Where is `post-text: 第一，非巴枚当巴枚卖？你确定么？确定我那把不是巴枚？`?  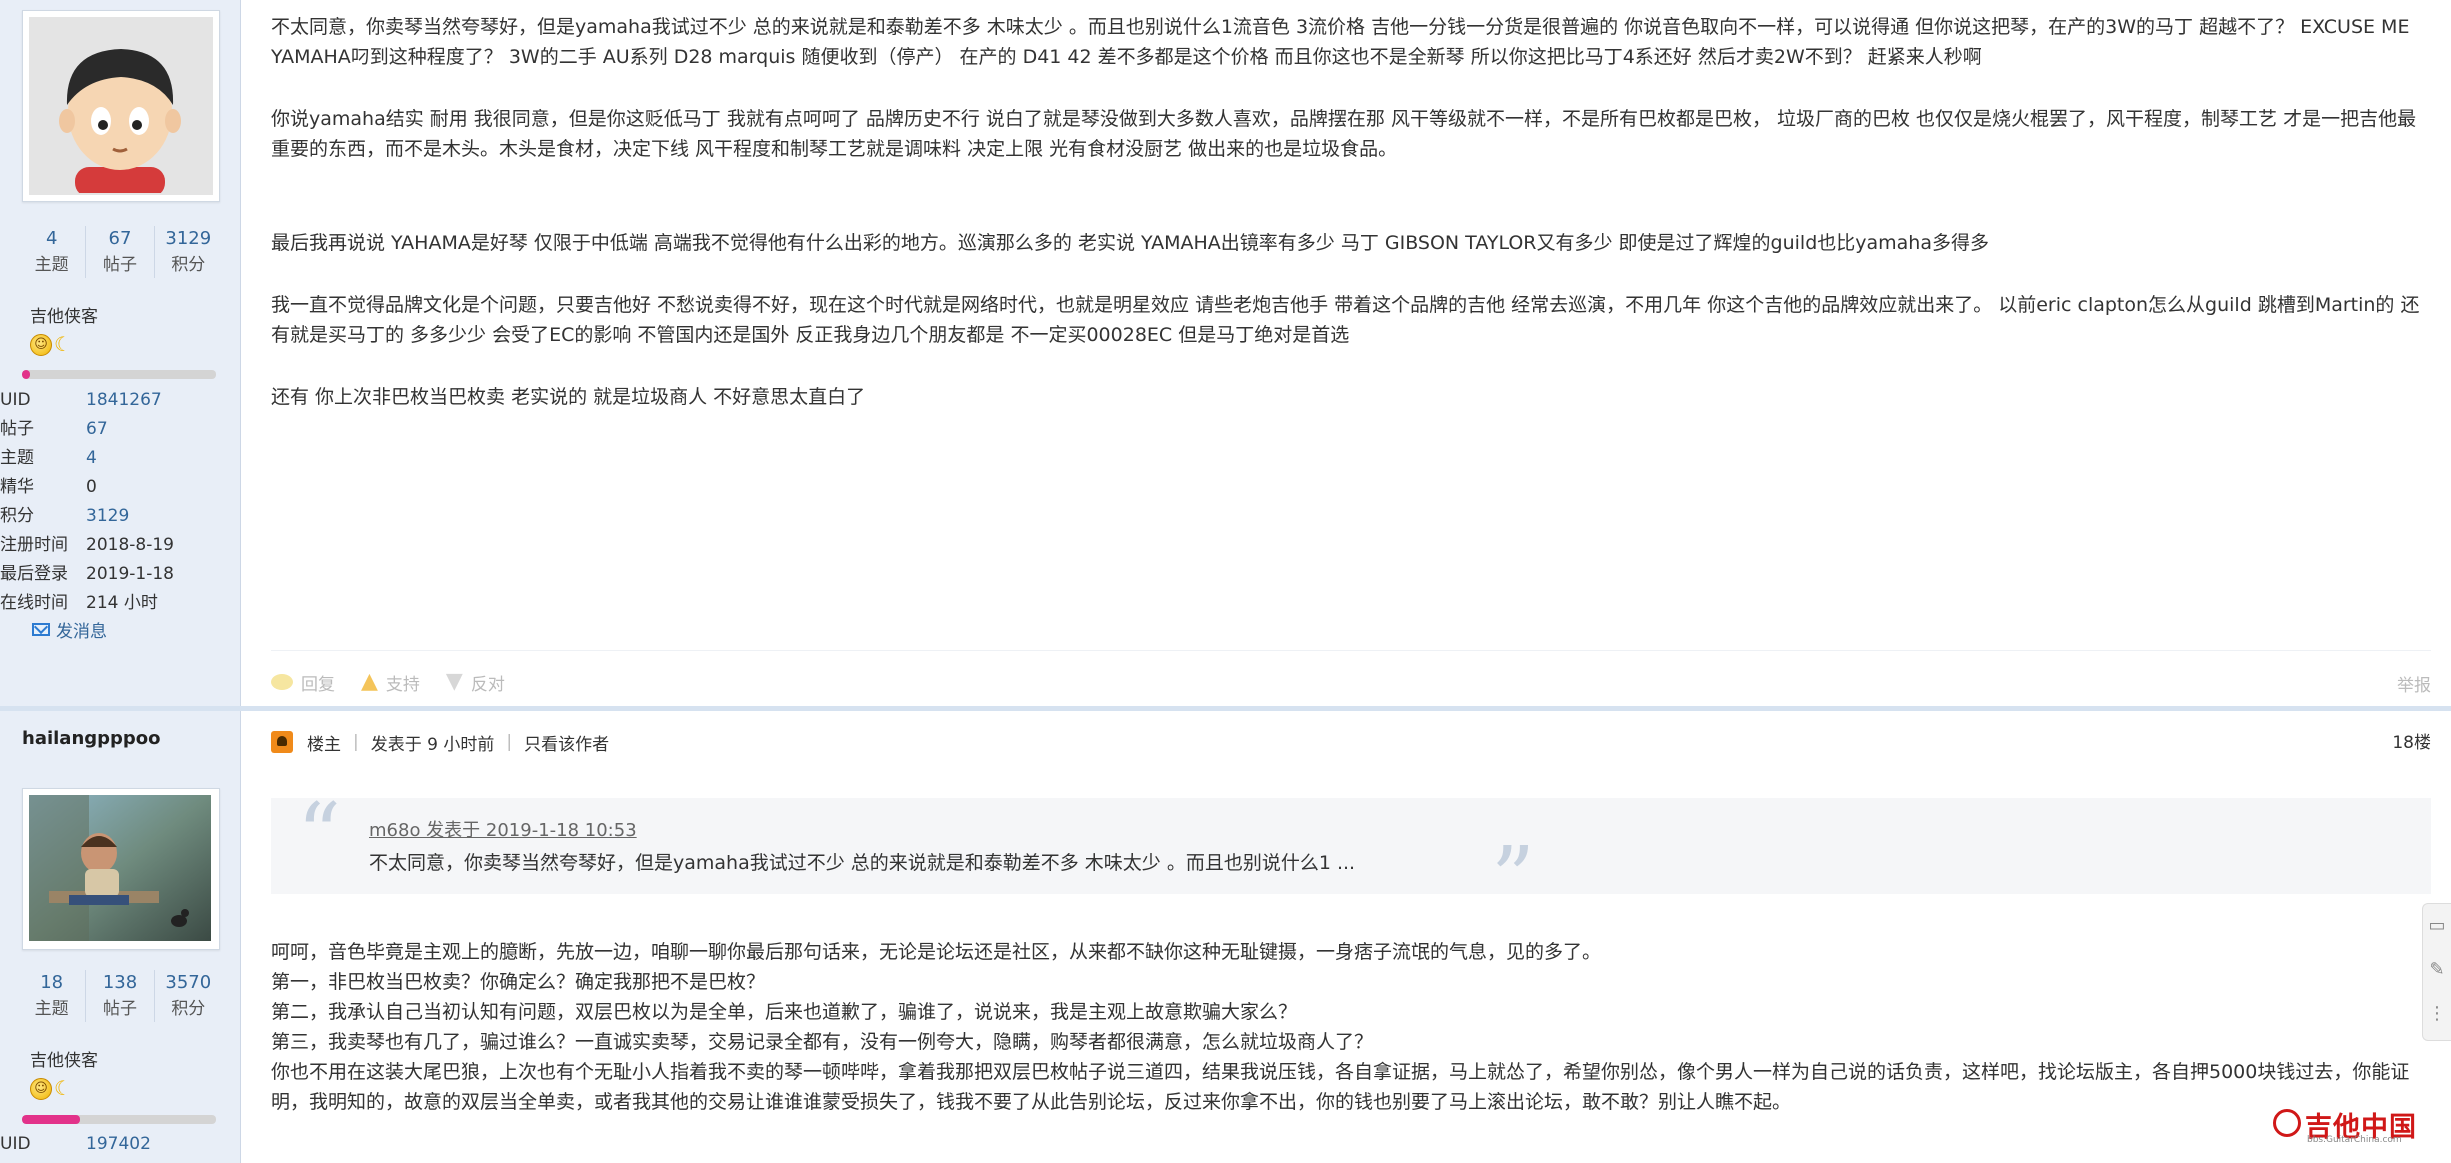
post-text: 第一，非巴枚当巴枚卖？你确定么？确定我那把不是巴枚？ is located at coordinates (518, 982).